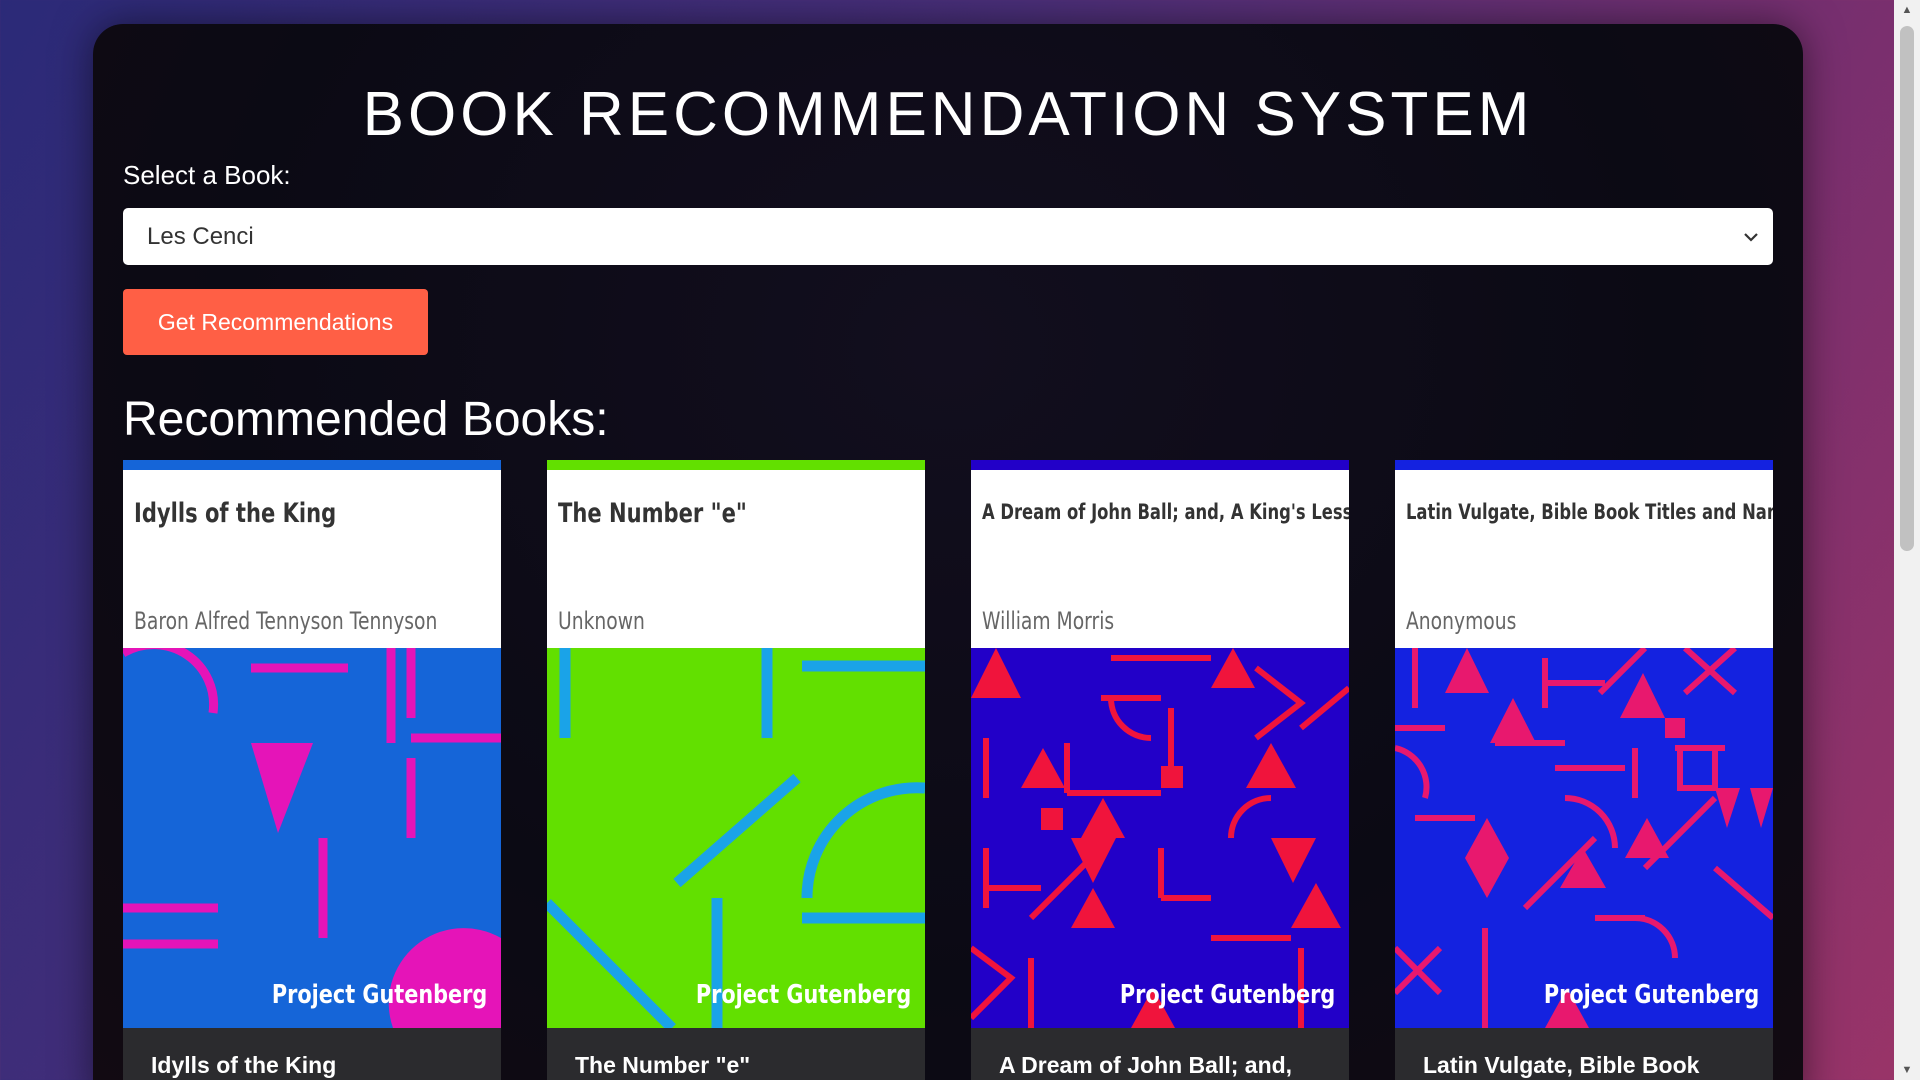 The width and height of the screenshot is (1920, 1080). I want to click on page-scrollbar: ▲ ▼, so click(1907, 540).